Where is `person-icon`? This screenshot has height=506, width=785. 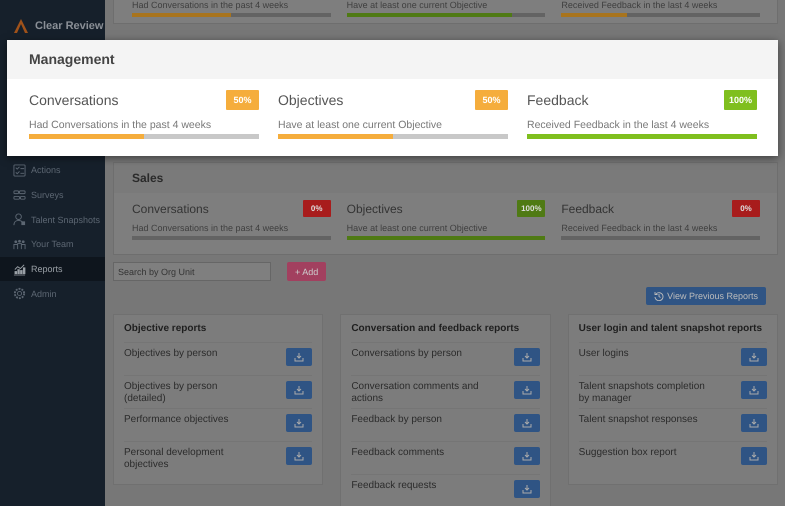 person-icon is located at coordinates (19, 219).